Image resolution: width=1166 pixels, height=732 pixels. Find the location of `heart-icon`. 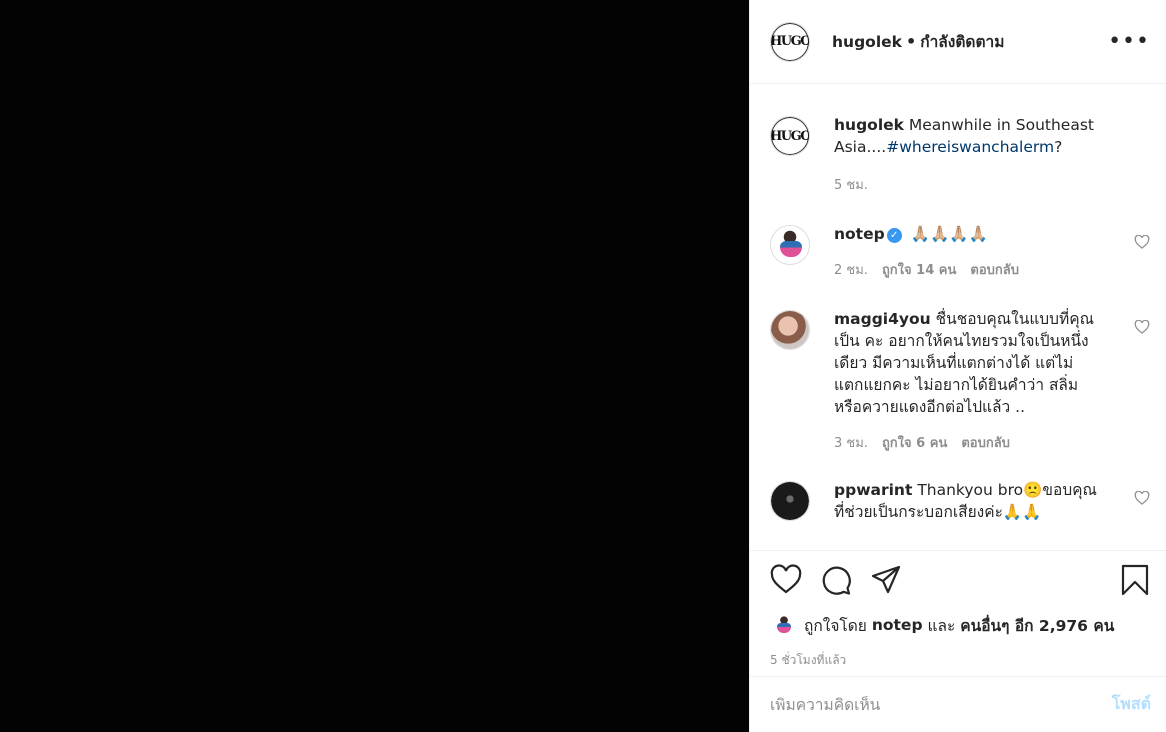

heart-icon is located at coordinates (786, 582).